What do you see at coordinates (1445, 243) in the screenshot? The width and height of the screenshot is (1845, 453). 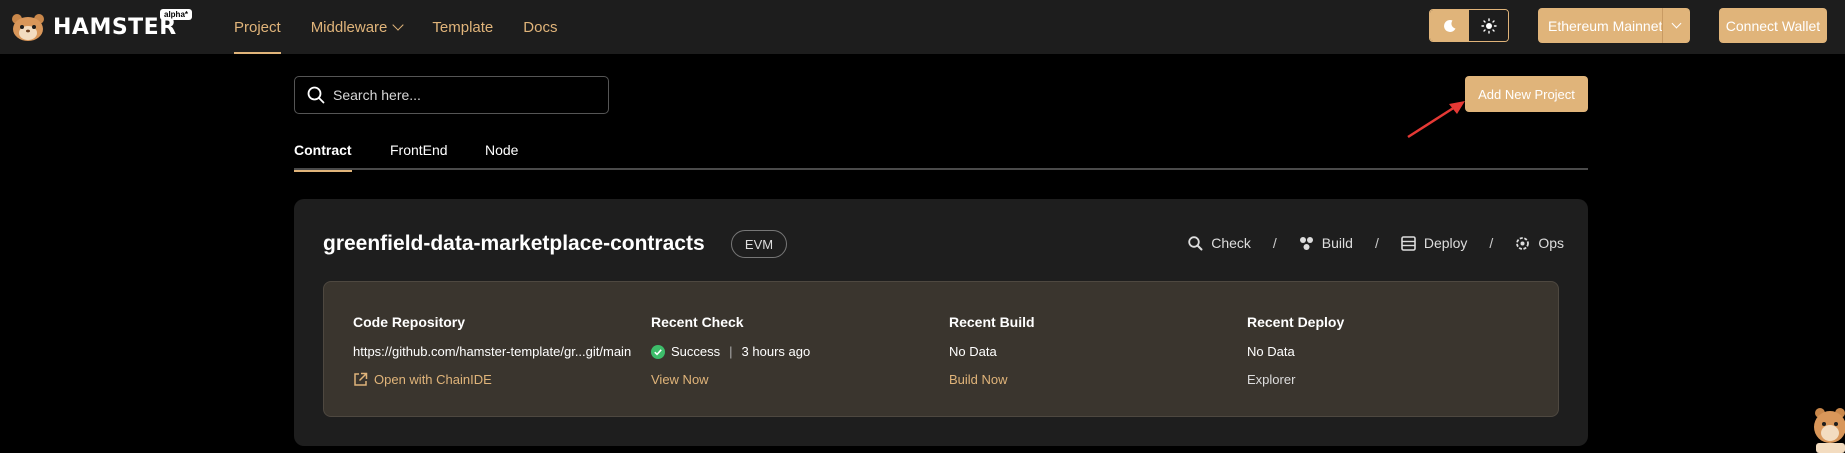 I see `deploy-action-label: Deploy` at bounding box center [1445, 243].